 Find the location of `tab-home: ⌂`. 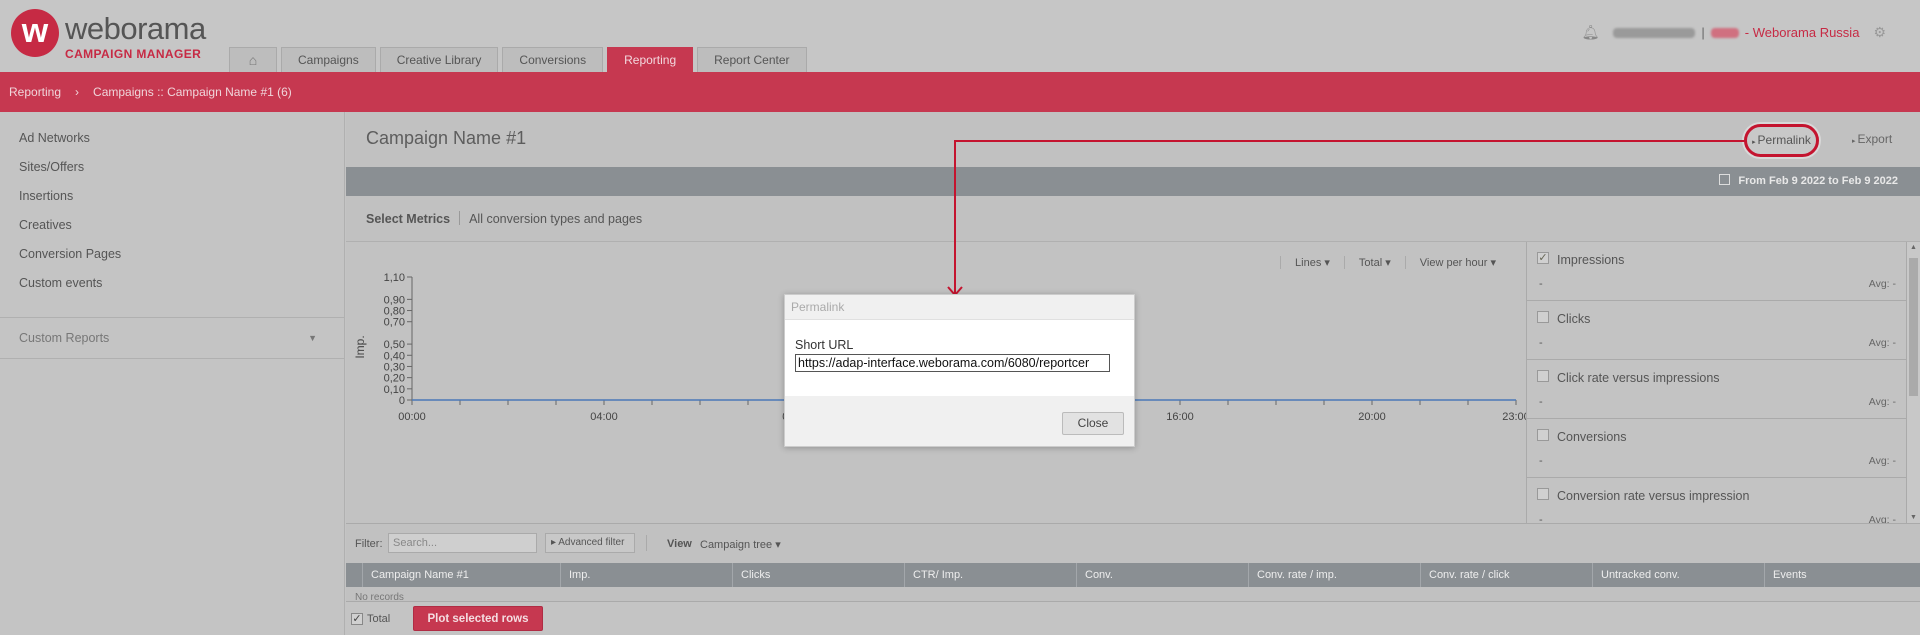

tab-home: ⌂ is located at coordinates (253, 59).